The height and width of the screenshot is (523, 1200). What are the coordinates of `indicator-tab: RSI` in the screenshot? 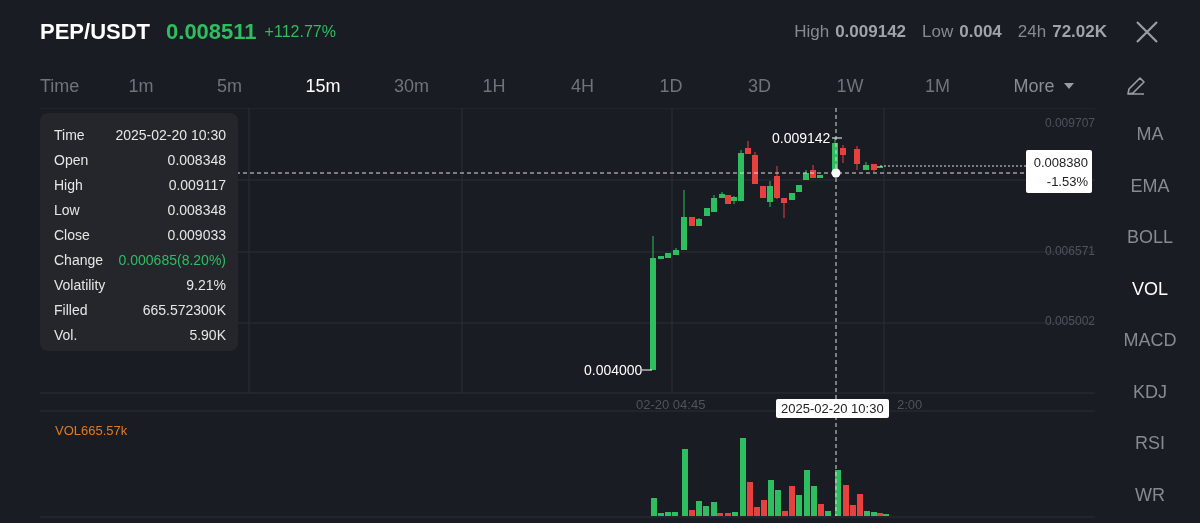 It's located at (1150, 444).